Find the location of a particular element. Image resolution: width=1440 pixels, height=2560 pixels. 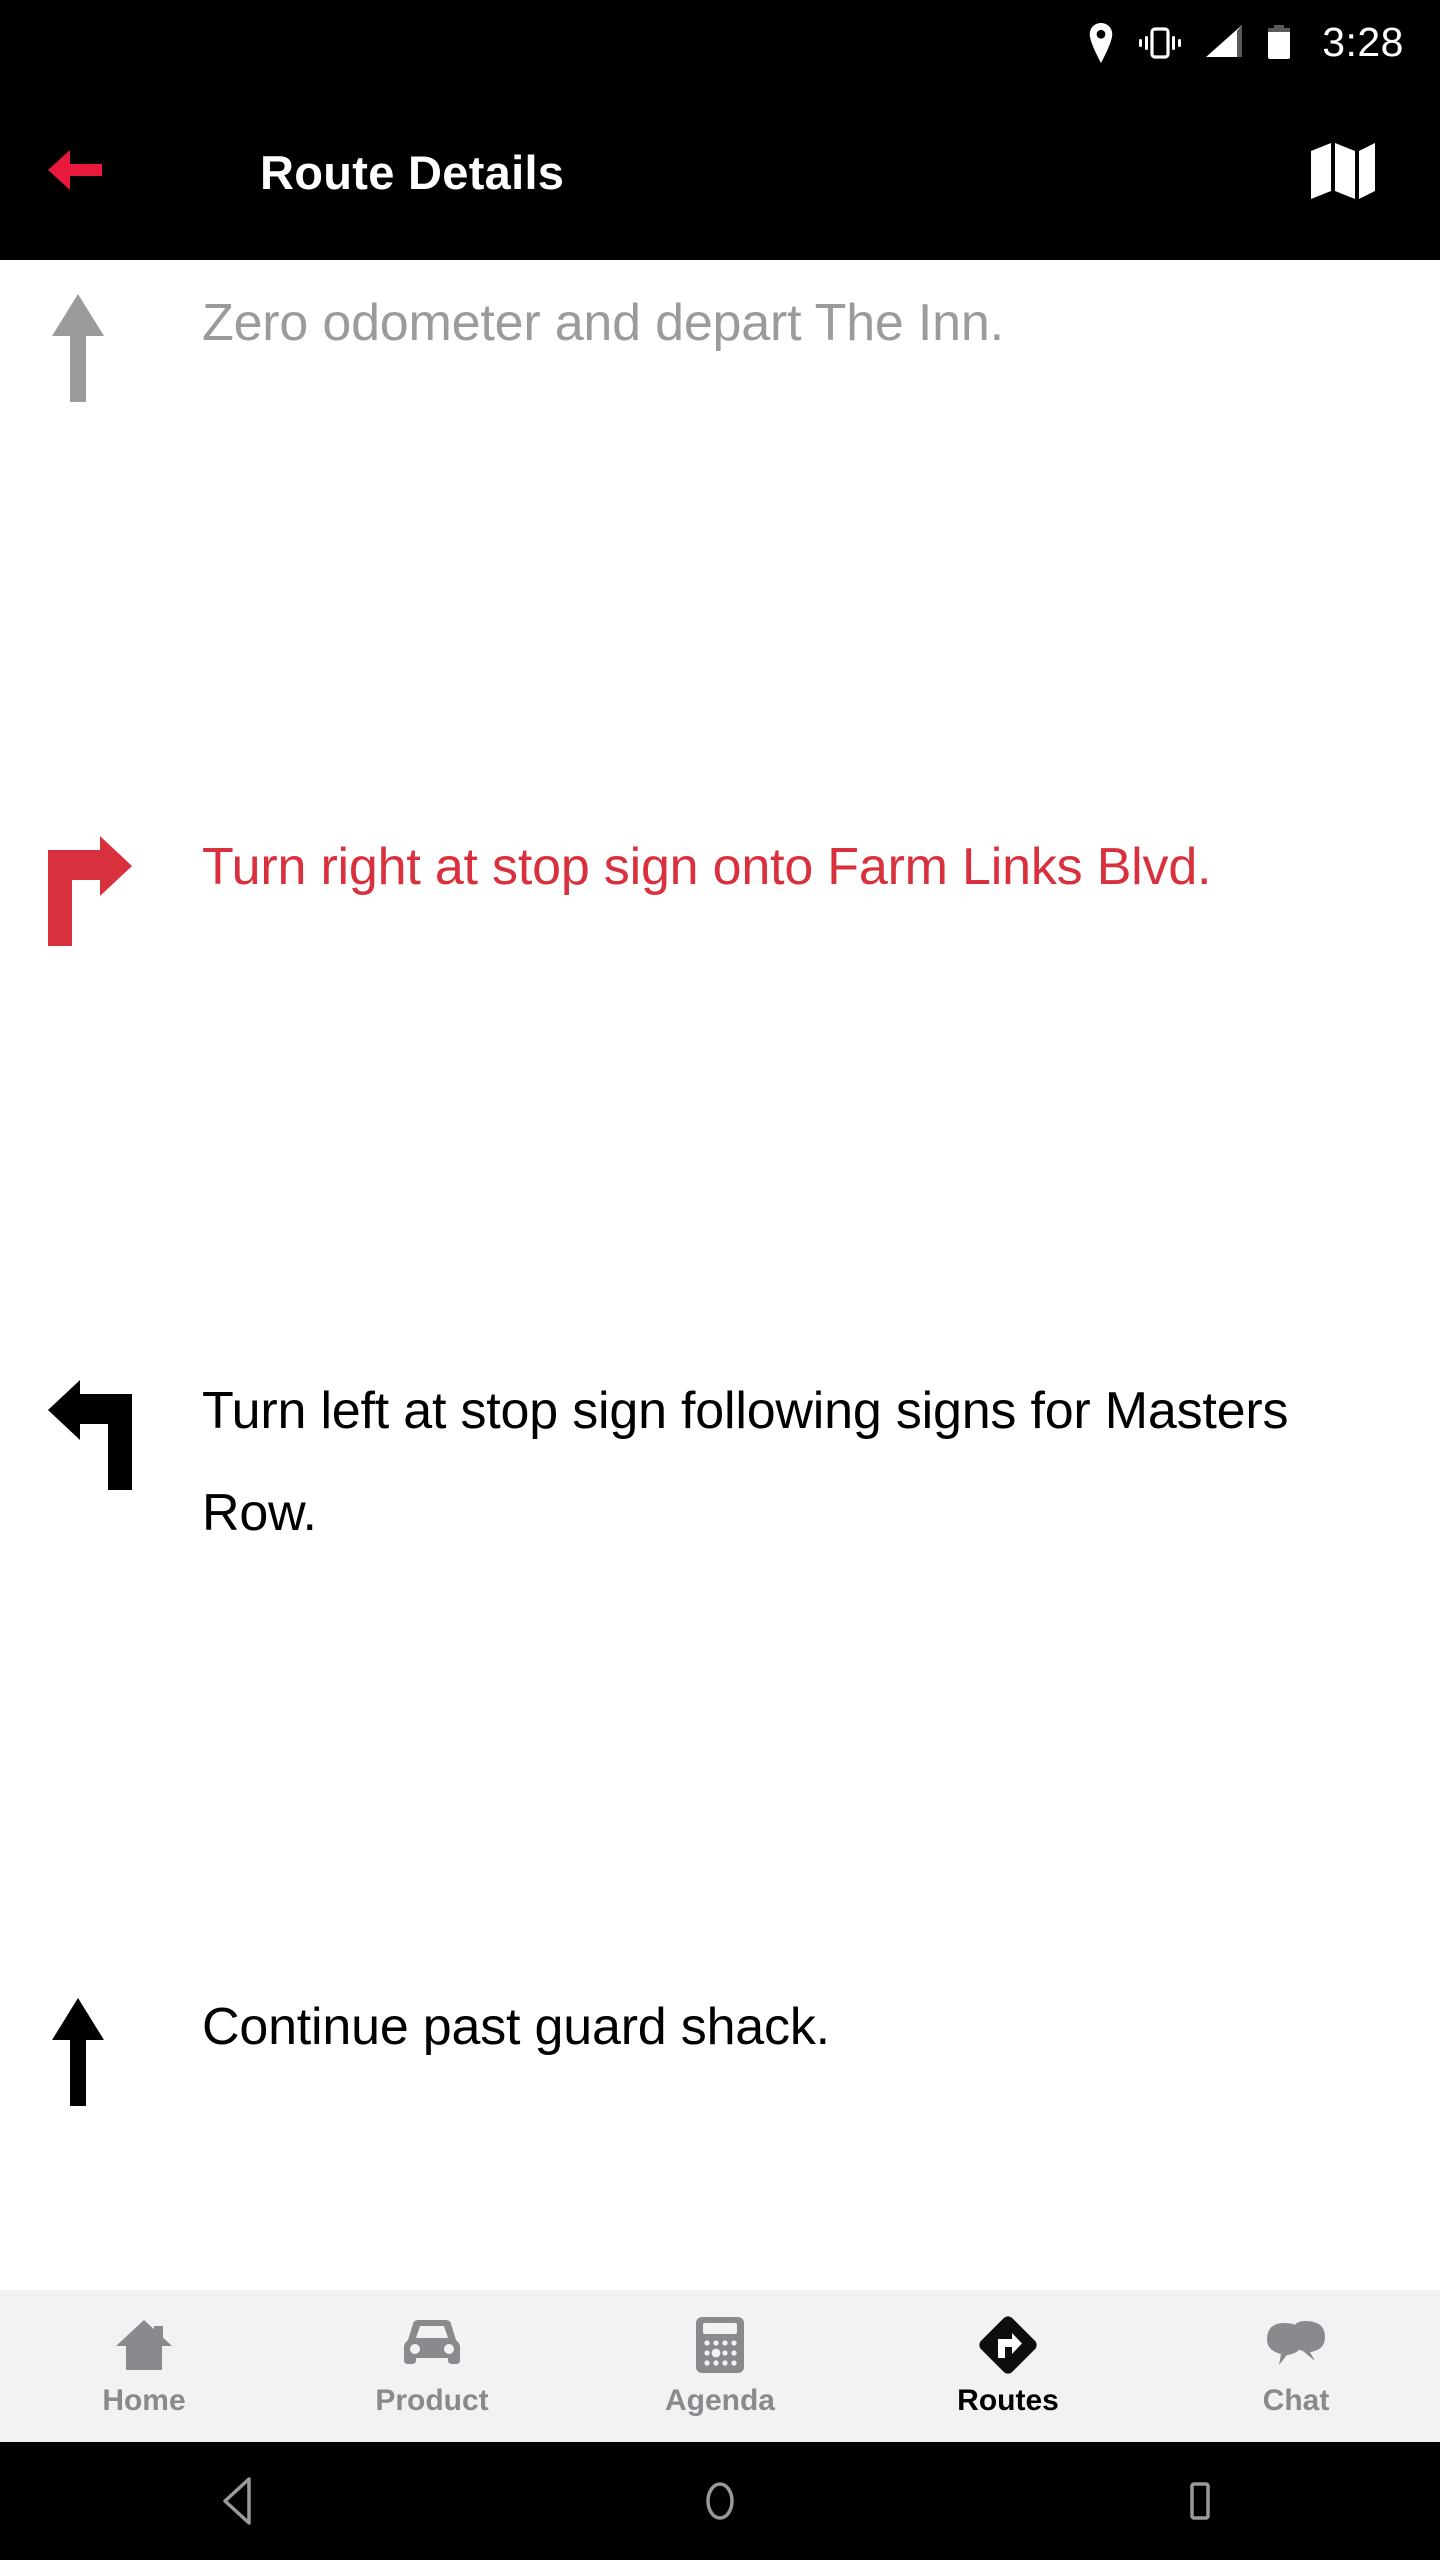

location-pin-icon is located at coordinates (1101, 42).